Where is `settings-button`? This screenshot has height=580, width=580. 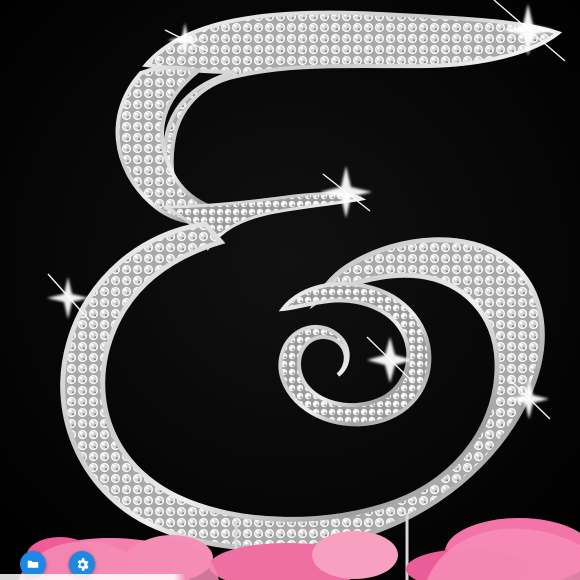 settings-button is located at coordinates (82, 564).